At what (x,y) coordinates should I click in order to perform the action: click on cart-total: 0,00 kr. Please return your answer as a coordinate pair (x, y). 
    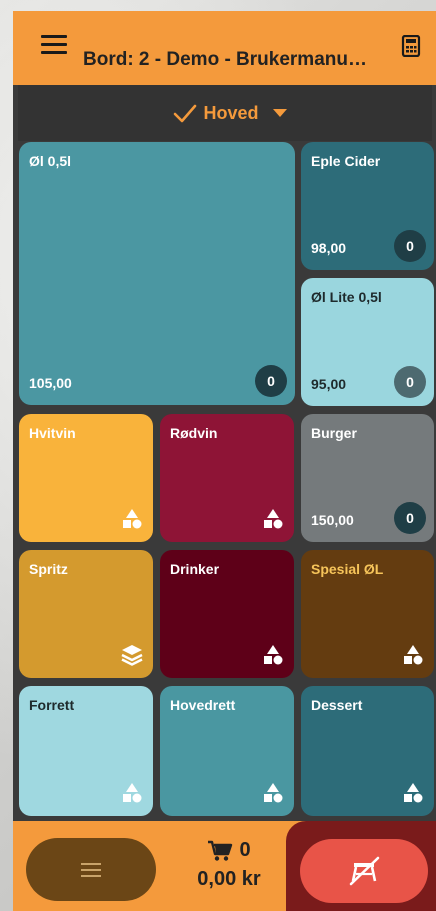
    Looking at the image, I should click on (229, 879).